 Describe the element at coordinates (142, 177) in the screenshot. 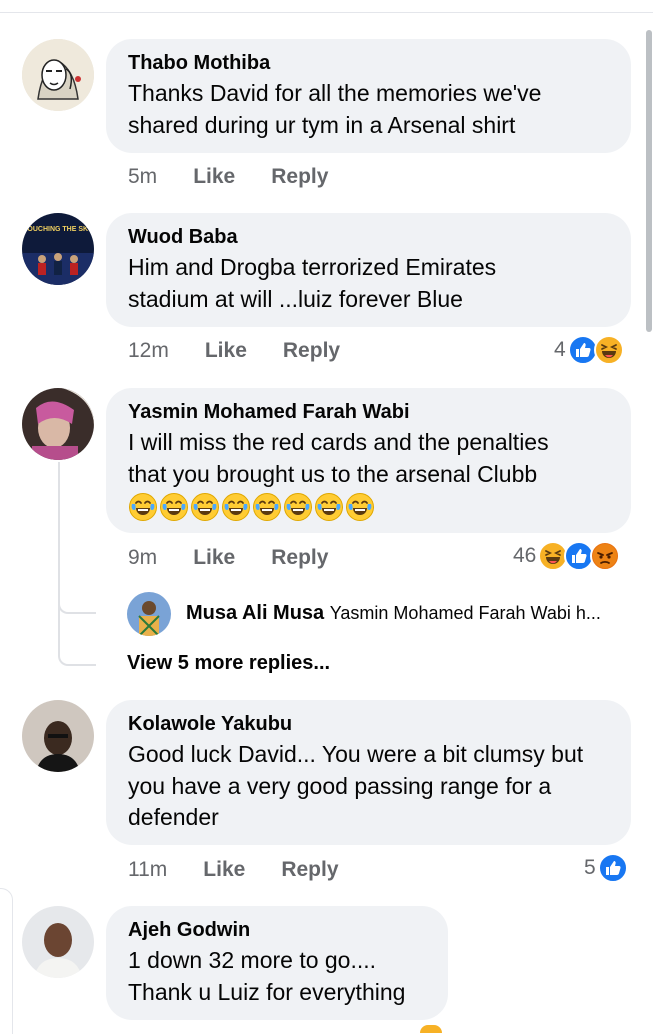

I see `comment-time: 5m` at that location.